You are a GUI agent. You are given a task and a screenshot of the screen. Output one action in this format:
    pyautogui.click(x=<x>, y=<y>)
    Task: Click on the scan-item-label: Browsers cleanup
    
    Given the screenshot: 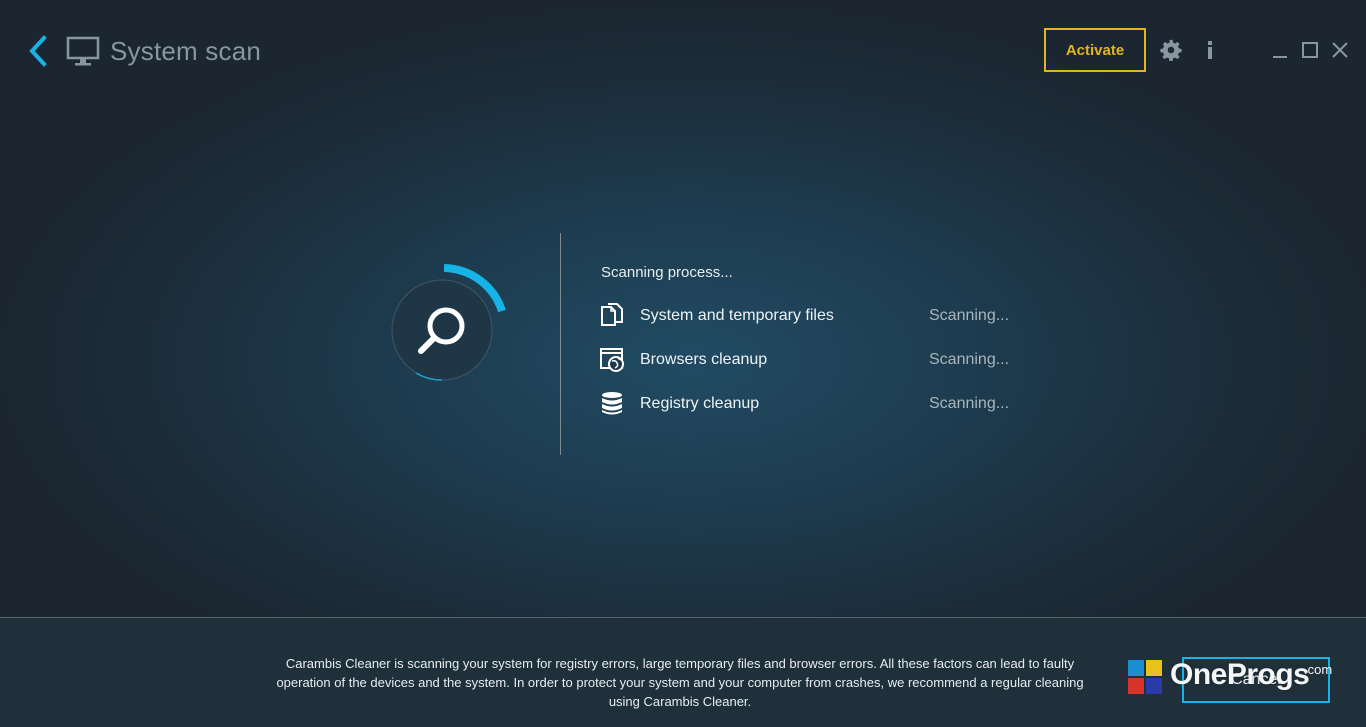 What is the action you would take?
    pyautogui.click(x=704, y=359)
    